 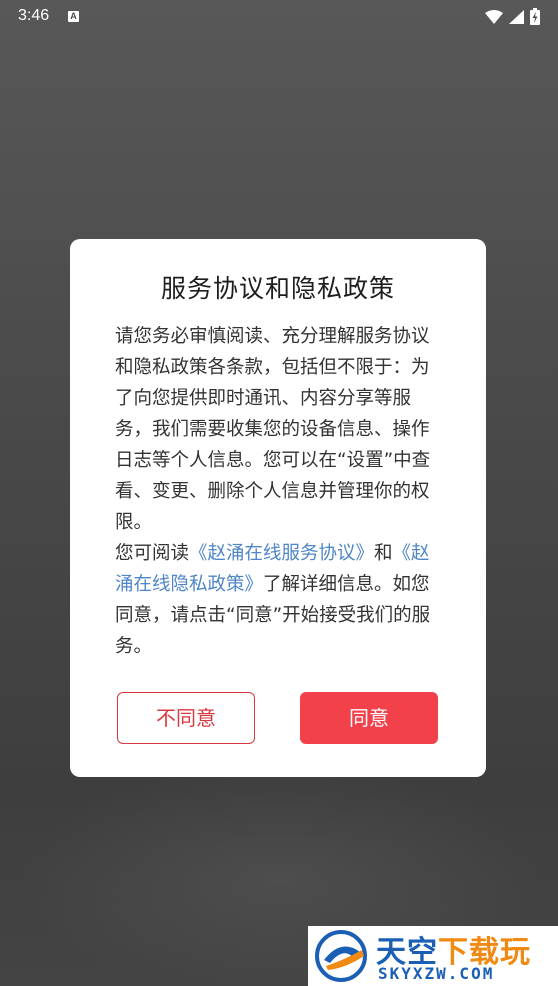 What do you see at coordinates (383, 553) in the screenshot?
I see `and-text: 和` at bounding box center [383, 553].